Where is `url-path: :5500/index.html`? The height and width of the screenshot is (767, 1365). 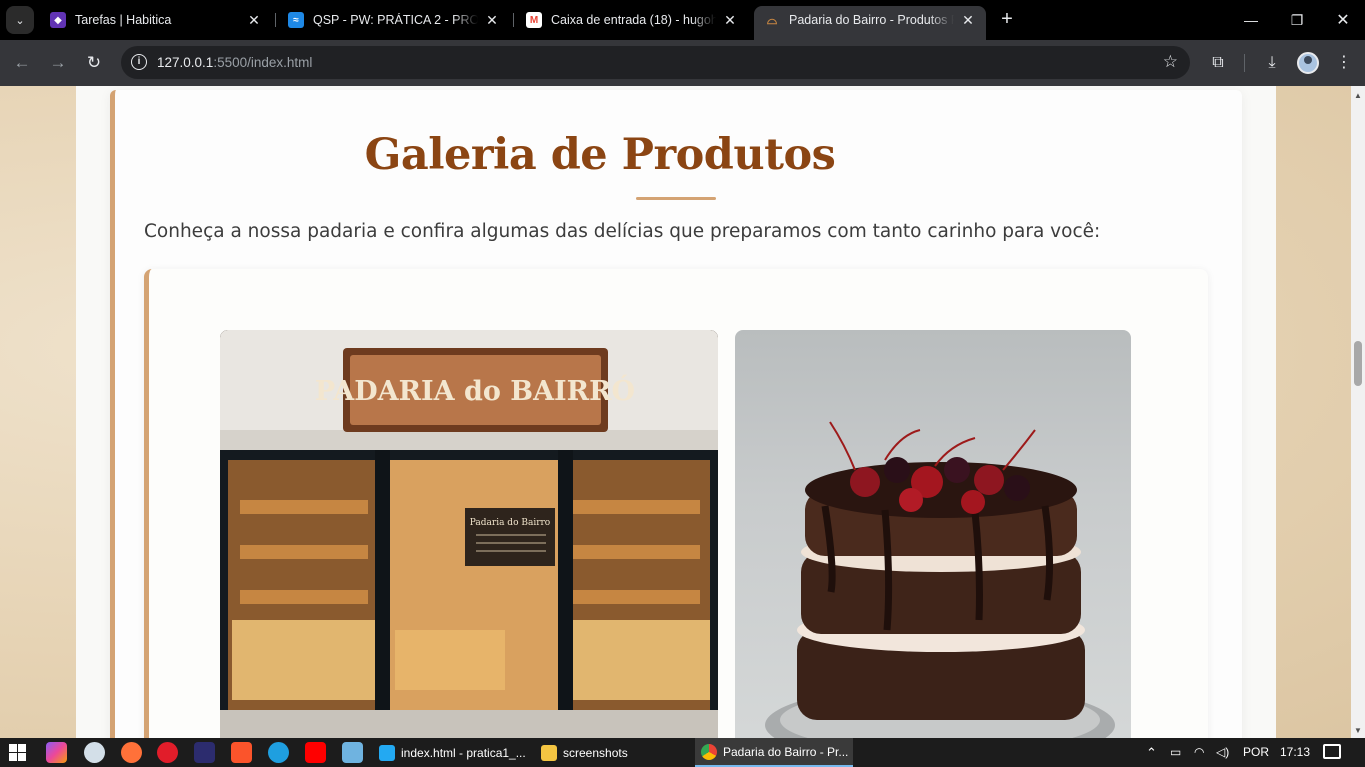 url-path: :5500/index.html is located at coordinates (263, 62).